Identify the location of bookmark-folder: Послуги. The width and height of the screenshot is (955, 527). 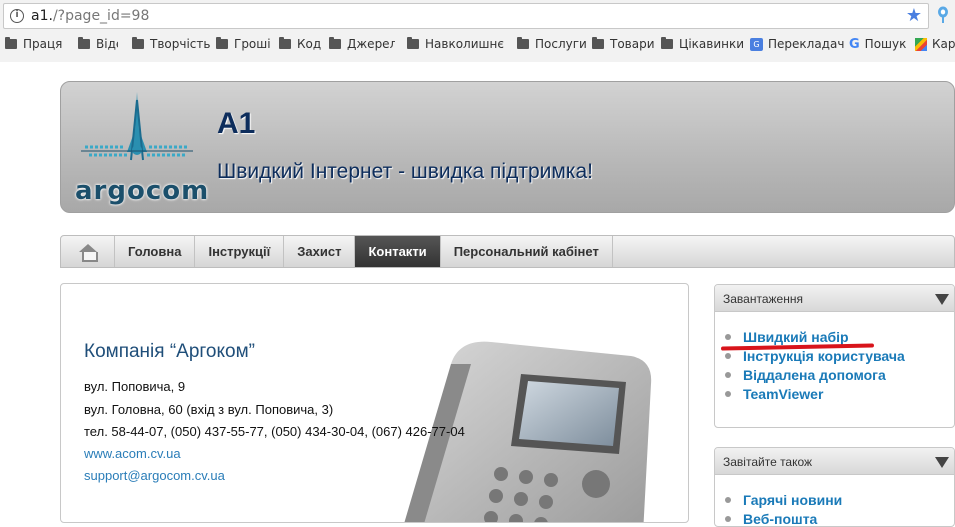
(552, 44).